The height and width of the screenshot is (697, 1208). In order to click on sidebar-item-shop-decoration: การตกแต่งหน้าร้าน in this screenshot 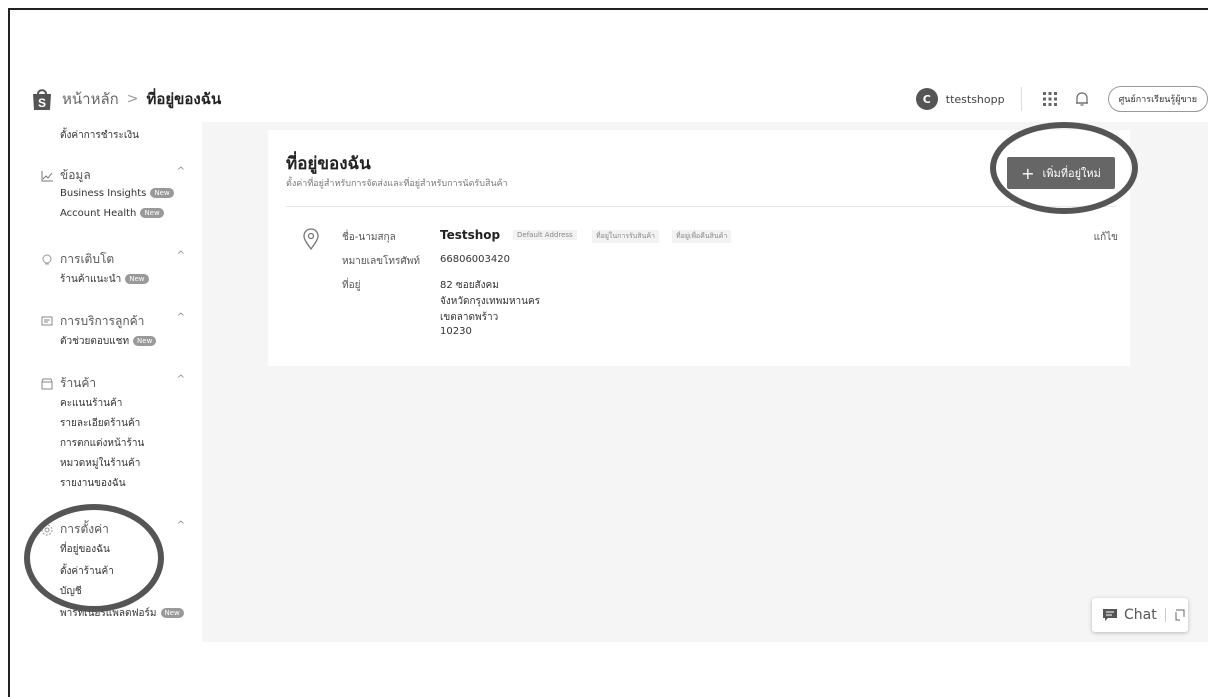, I will do `click(102, 443)`.